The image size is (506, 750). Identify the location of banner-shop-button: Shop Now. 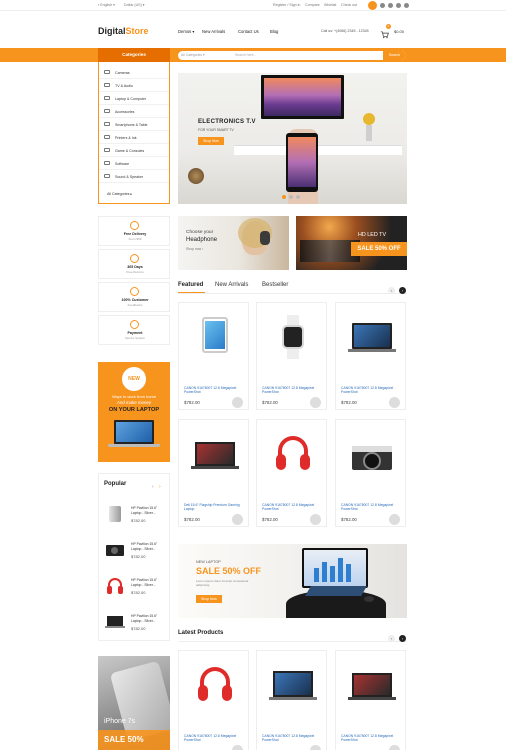
(209, 599).